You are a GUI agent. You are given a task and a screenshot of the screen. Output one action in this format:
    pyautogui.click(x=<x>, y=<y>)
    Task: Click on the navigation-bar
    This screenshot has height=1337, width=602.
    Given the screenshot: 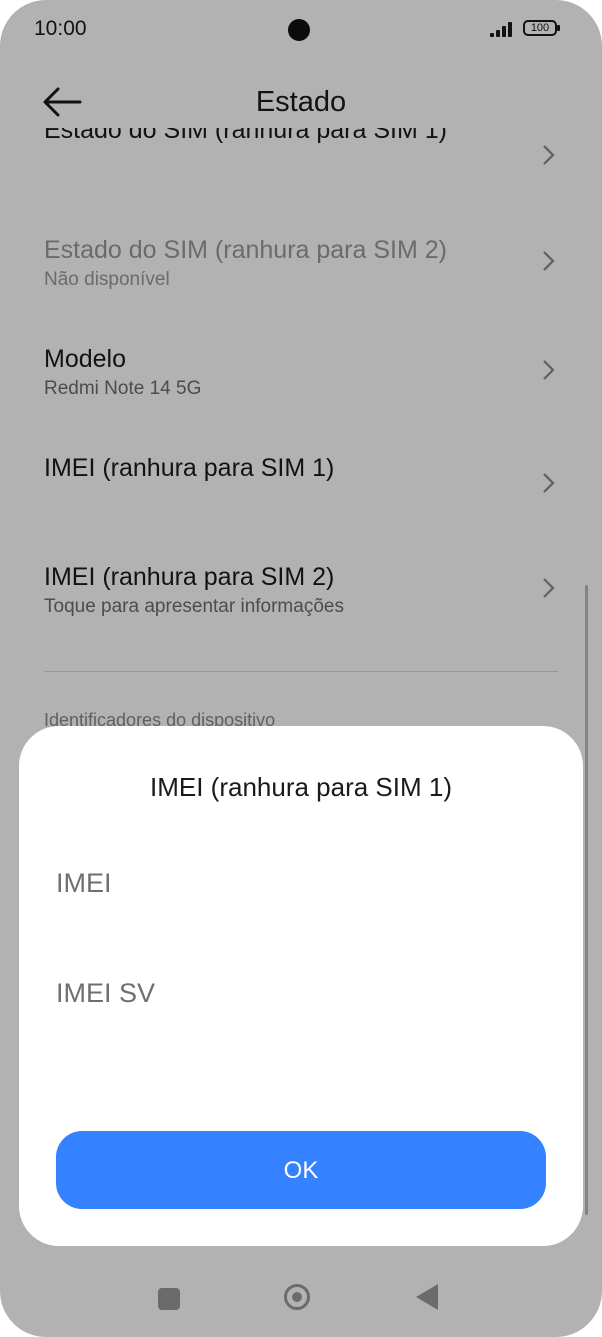 What is the action you would take?
    pyautogui.click(x=301, y=1299)
    